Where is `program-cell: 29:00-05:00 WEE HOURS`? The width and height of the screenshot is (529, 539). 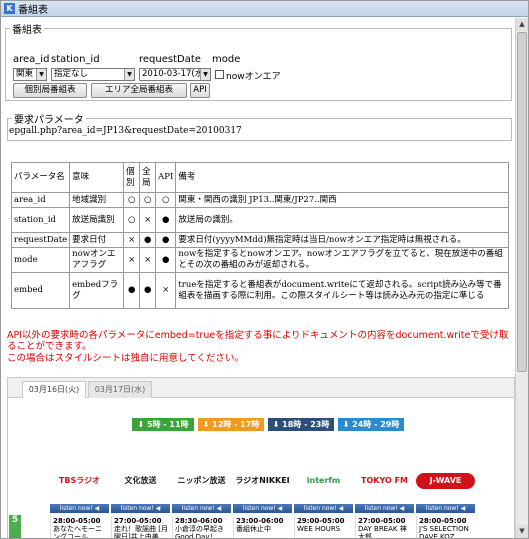
program-cell: 29:00-05:00 WEE HOURS is located at coordinates (323, 527).